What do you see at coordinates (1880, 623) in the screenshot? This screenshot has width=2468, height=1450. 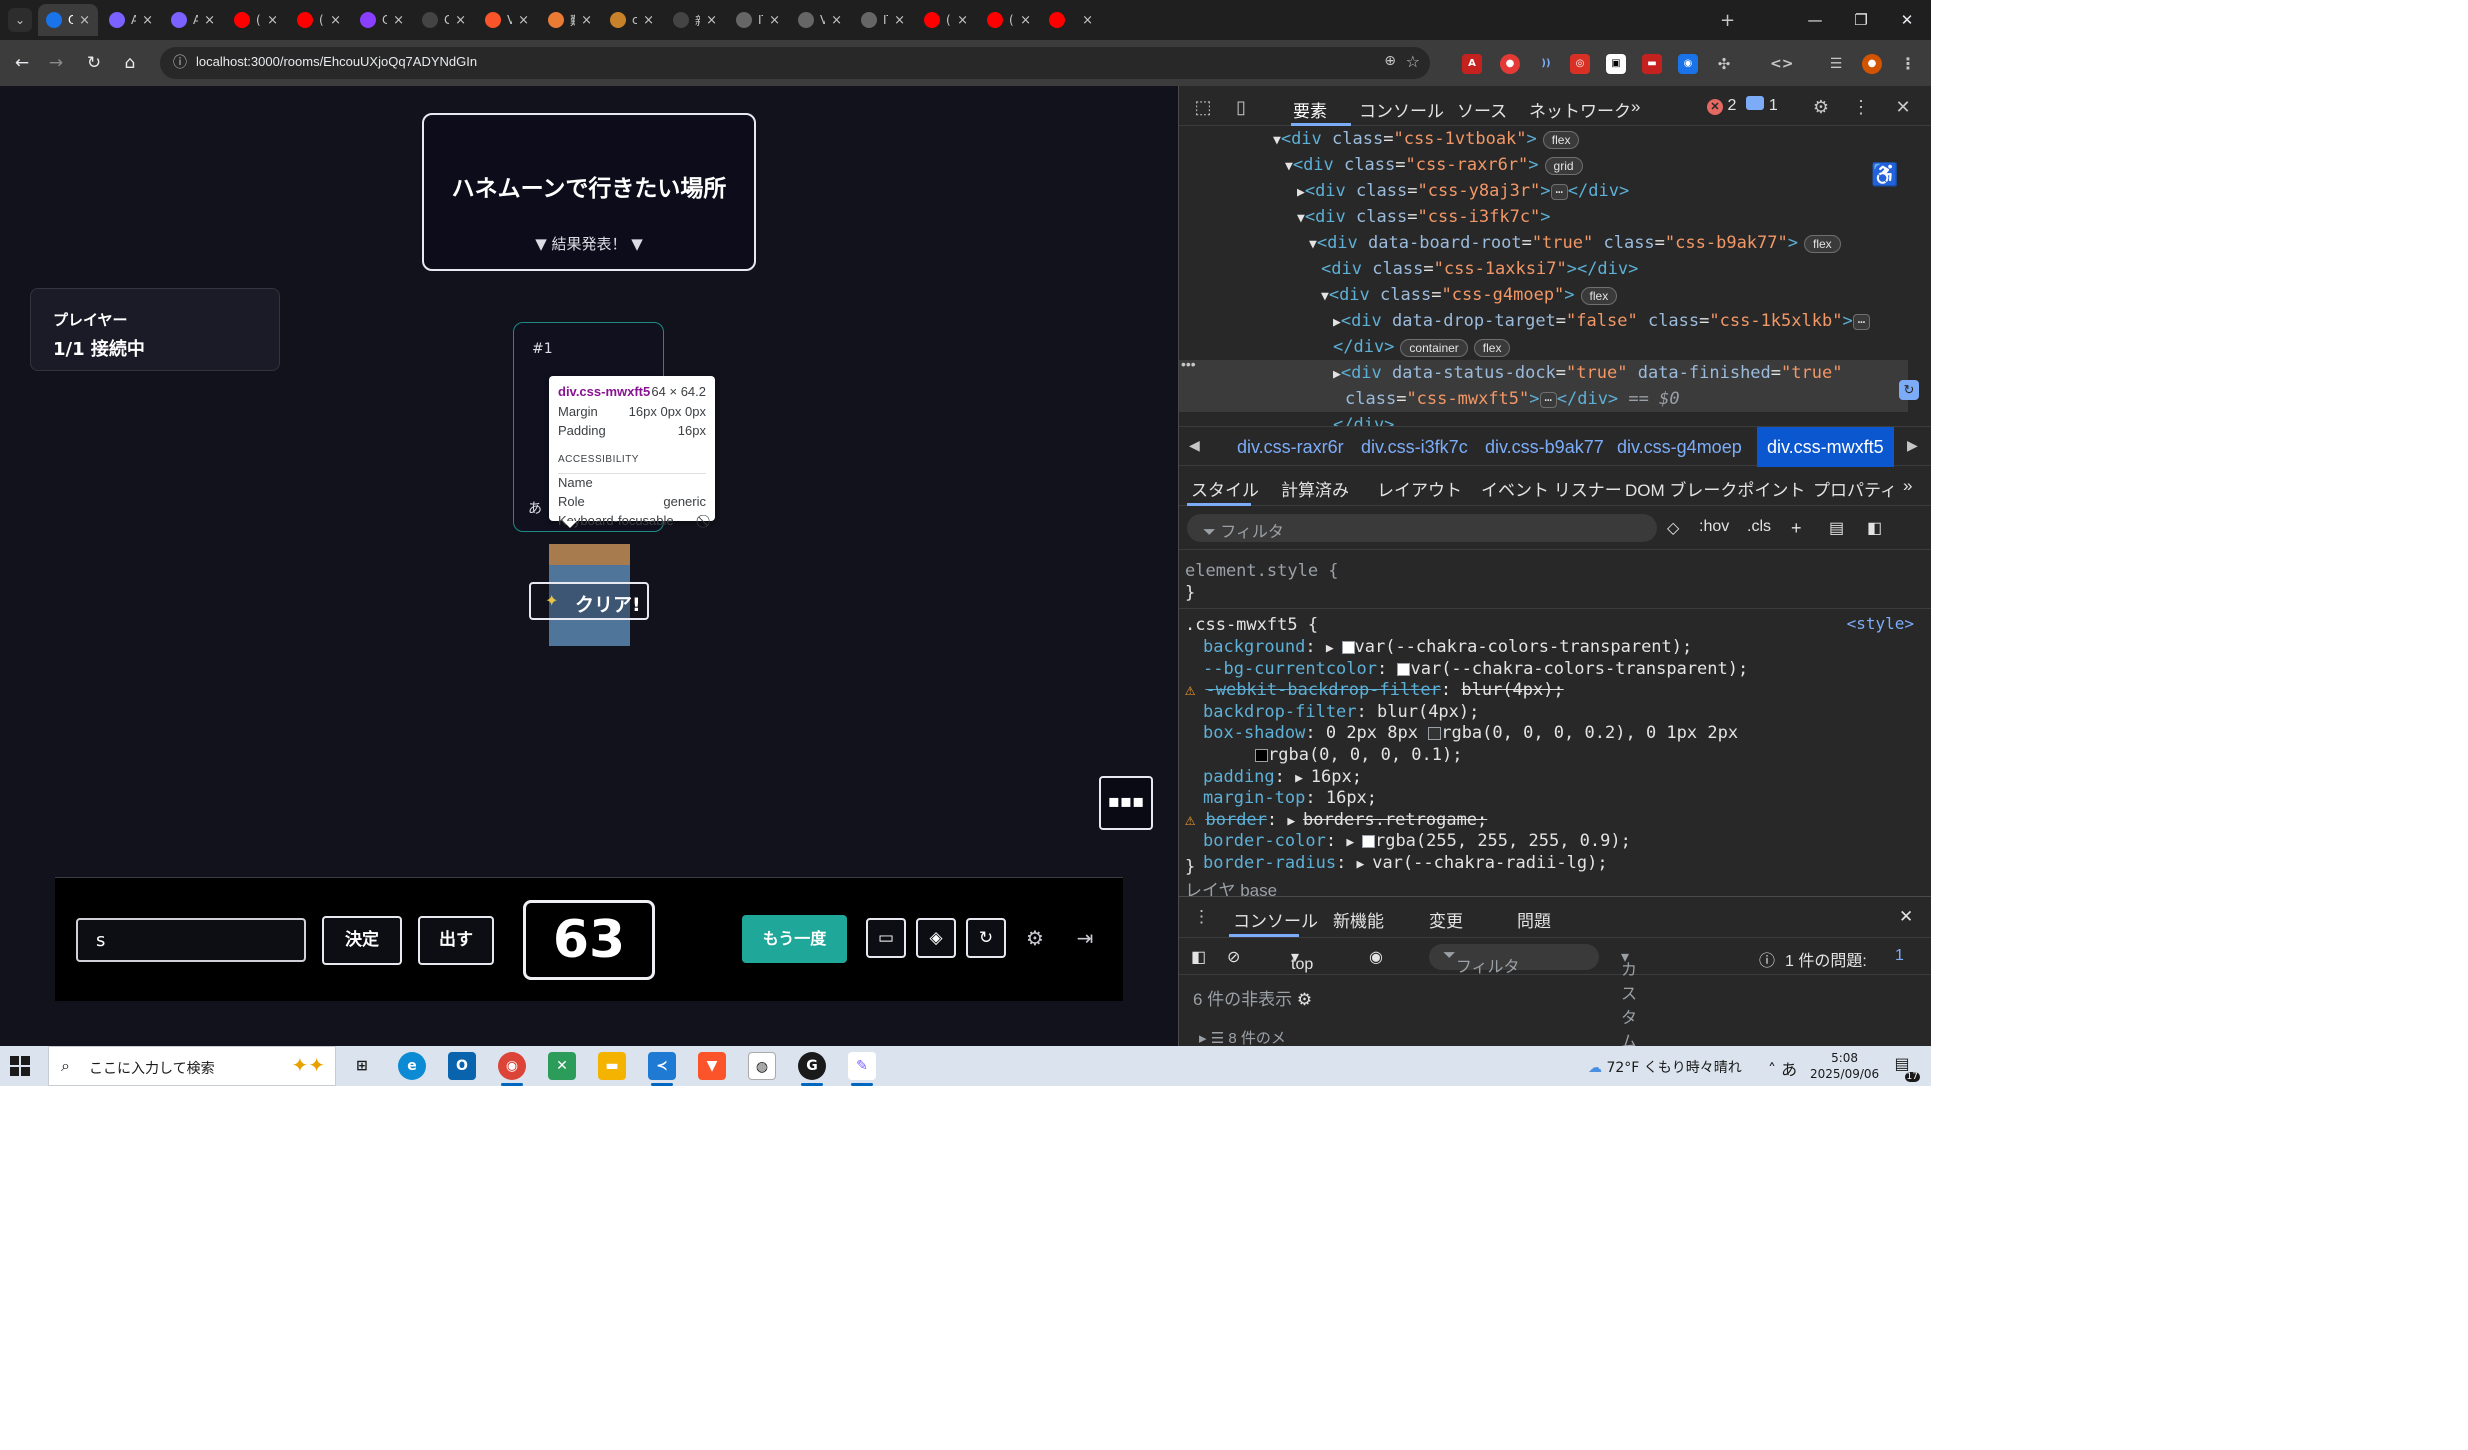 I see `rule-source-link: <style>` at bounding box center [1880, 623].